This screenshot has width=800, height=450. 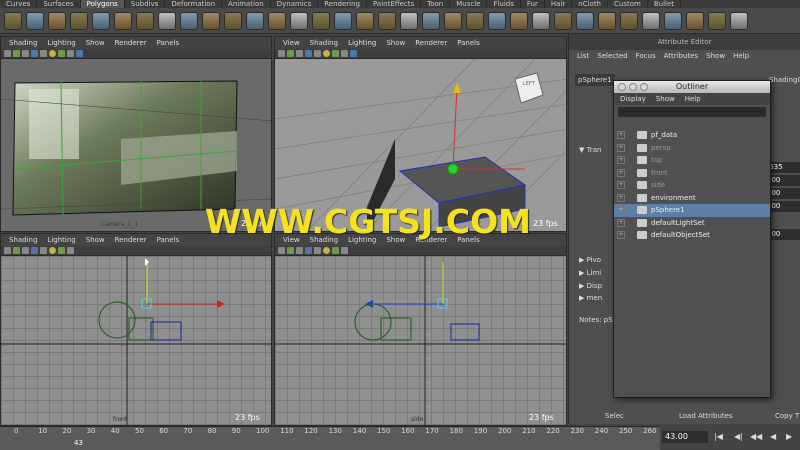 What do you see at coordinates (563, 20) in the screenshot?
I see `merge-icon` at bounding box center [563, 20].